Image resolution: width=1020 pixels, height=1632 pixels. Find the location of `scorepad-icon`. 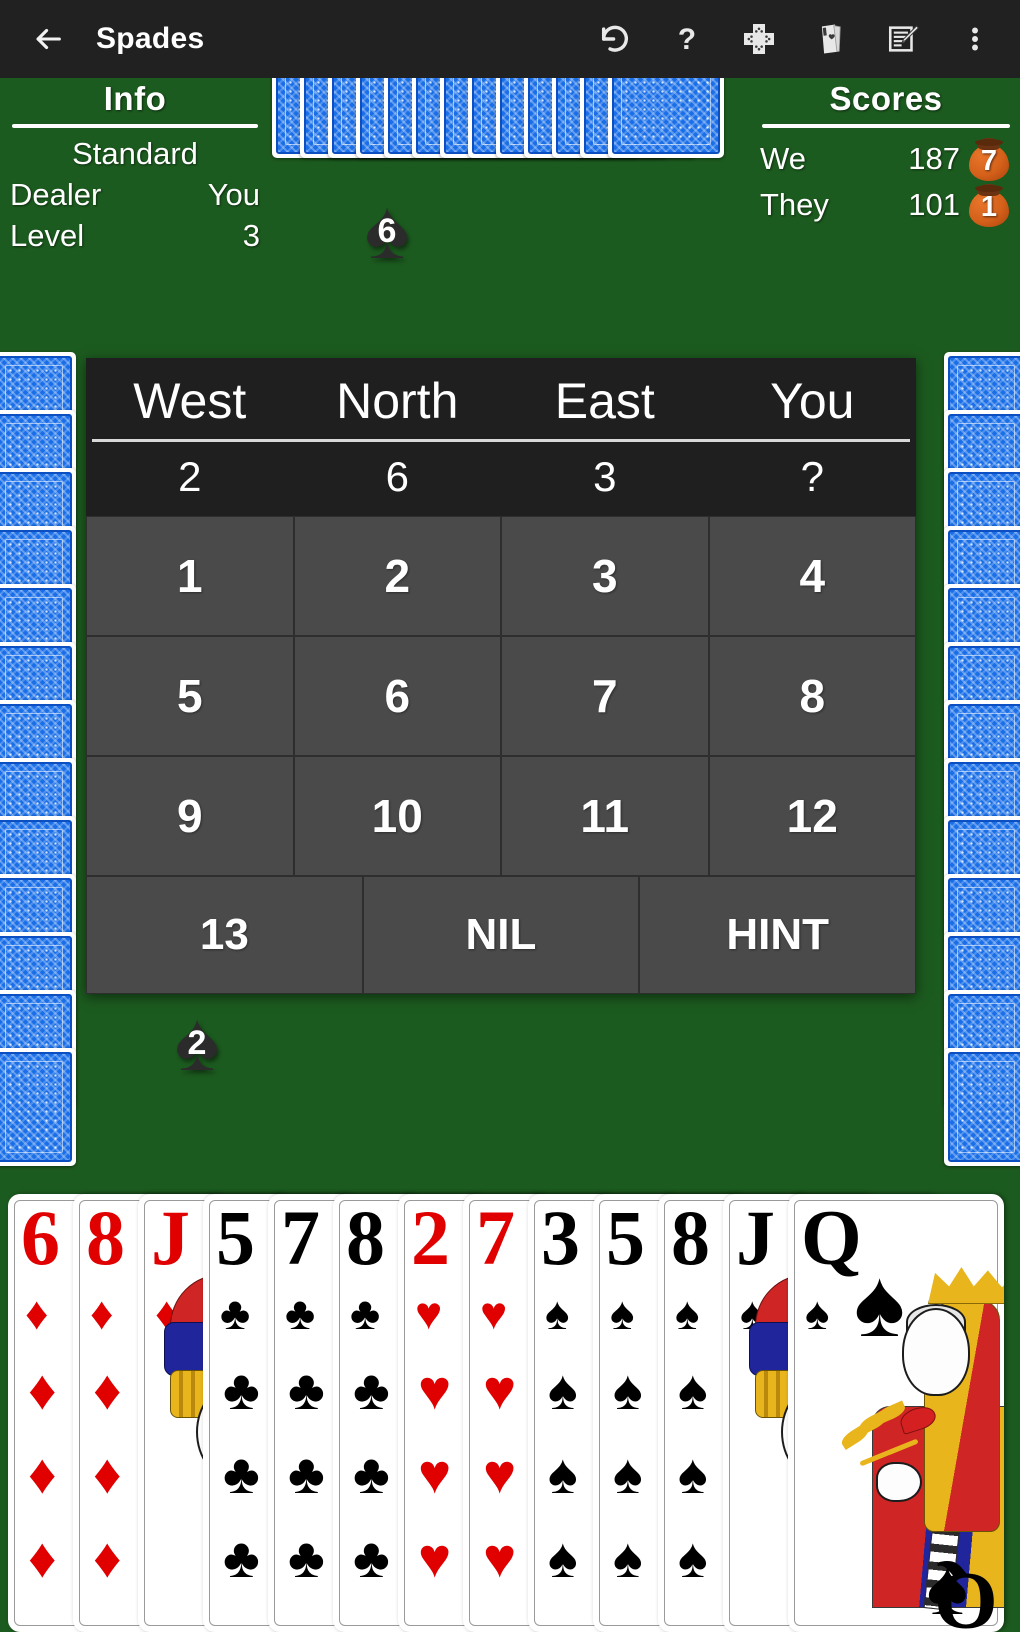

scorepad-icon is located at coordinates (903, 39).